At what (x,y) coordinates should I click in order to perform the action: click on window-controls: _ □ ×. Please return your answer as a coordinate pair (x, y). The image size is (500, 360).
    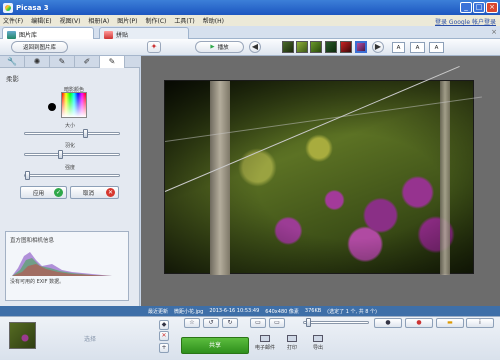
    Looking at the image, I should click on (479, 7).